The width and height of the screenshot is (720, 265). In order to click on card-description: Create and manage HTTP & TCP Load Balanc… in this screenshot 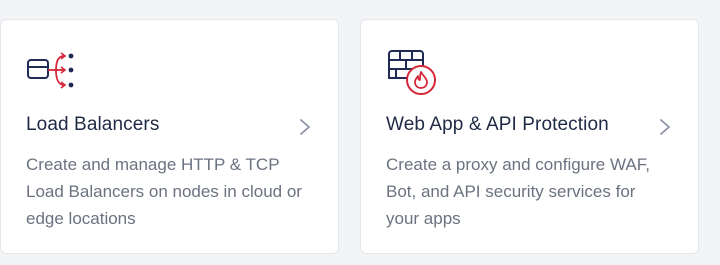, I will do `click(164, 191)`.